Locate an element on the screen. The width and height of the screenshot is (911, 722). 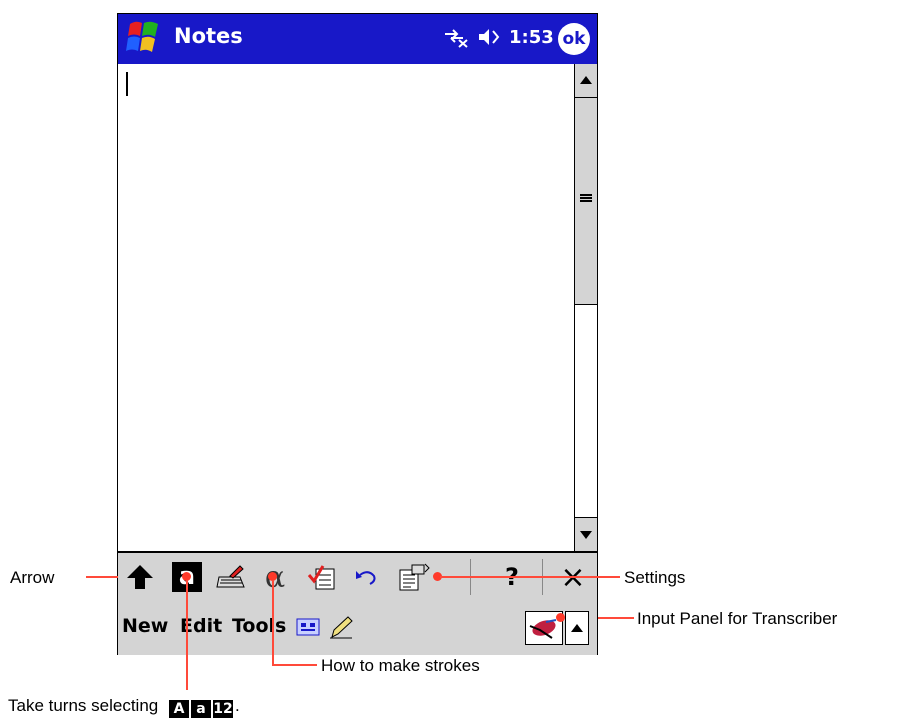
ok-button: ok is located at coordinates (574, 39).